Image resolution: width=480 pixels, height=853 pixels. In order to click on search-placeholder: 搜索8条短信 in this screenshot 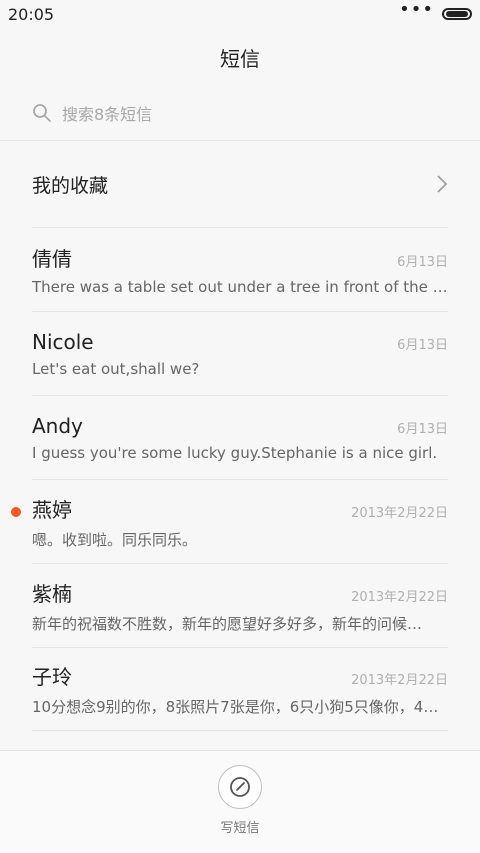, I will do `click(107, 114)`.